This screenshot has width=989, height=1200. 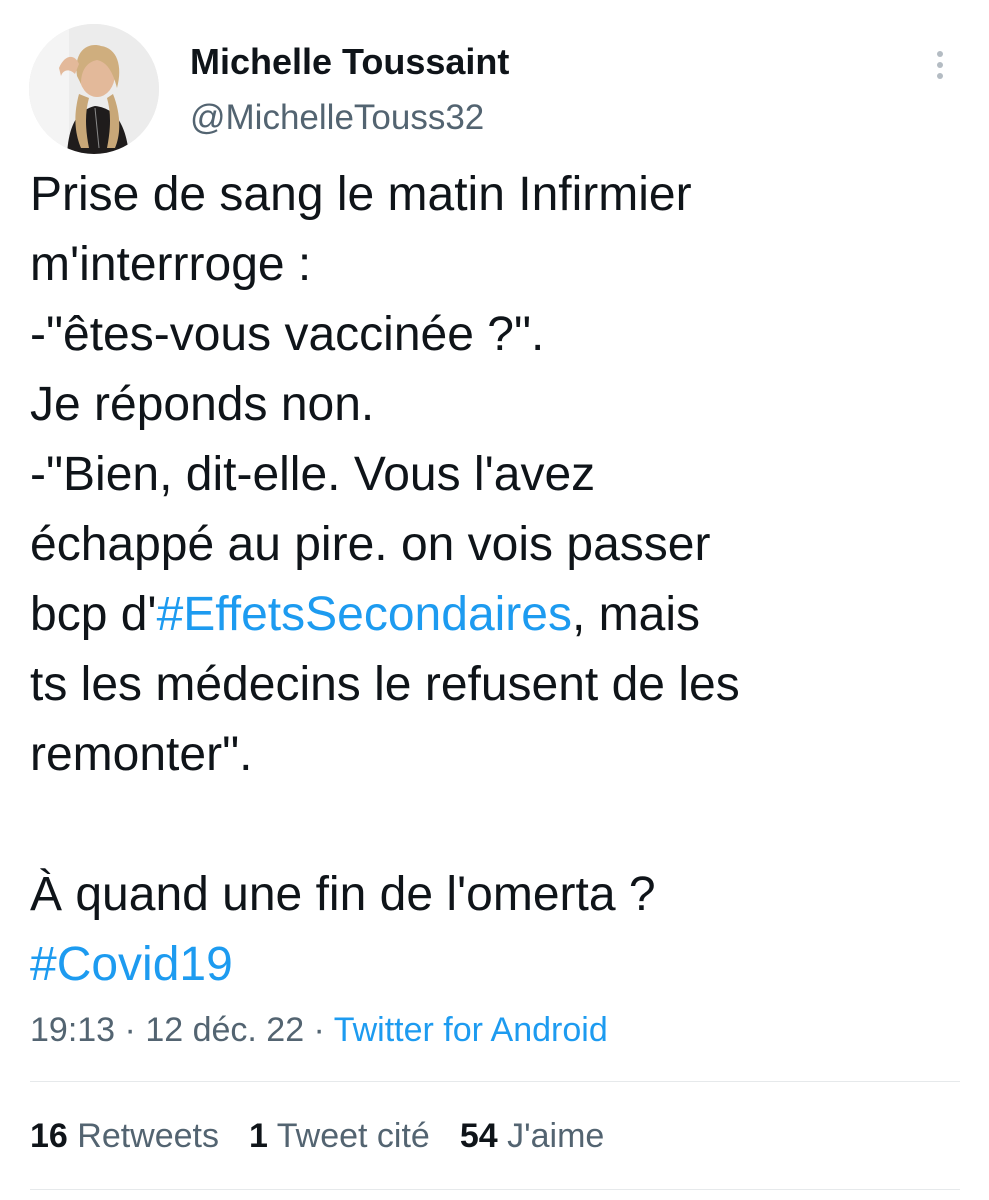 I want to click on tweet-text-segment: Je réponds non., so click(x=202, y=404).